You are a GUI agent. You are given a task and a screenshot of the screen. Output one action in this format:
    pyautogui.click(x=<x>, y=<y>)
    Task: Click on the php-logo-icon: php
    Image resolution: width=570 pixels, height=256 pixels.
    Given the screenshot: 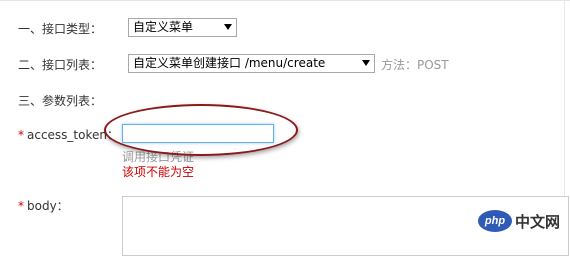 What is the action you would take?
    pyautogui.click(x=495, y=221)
    